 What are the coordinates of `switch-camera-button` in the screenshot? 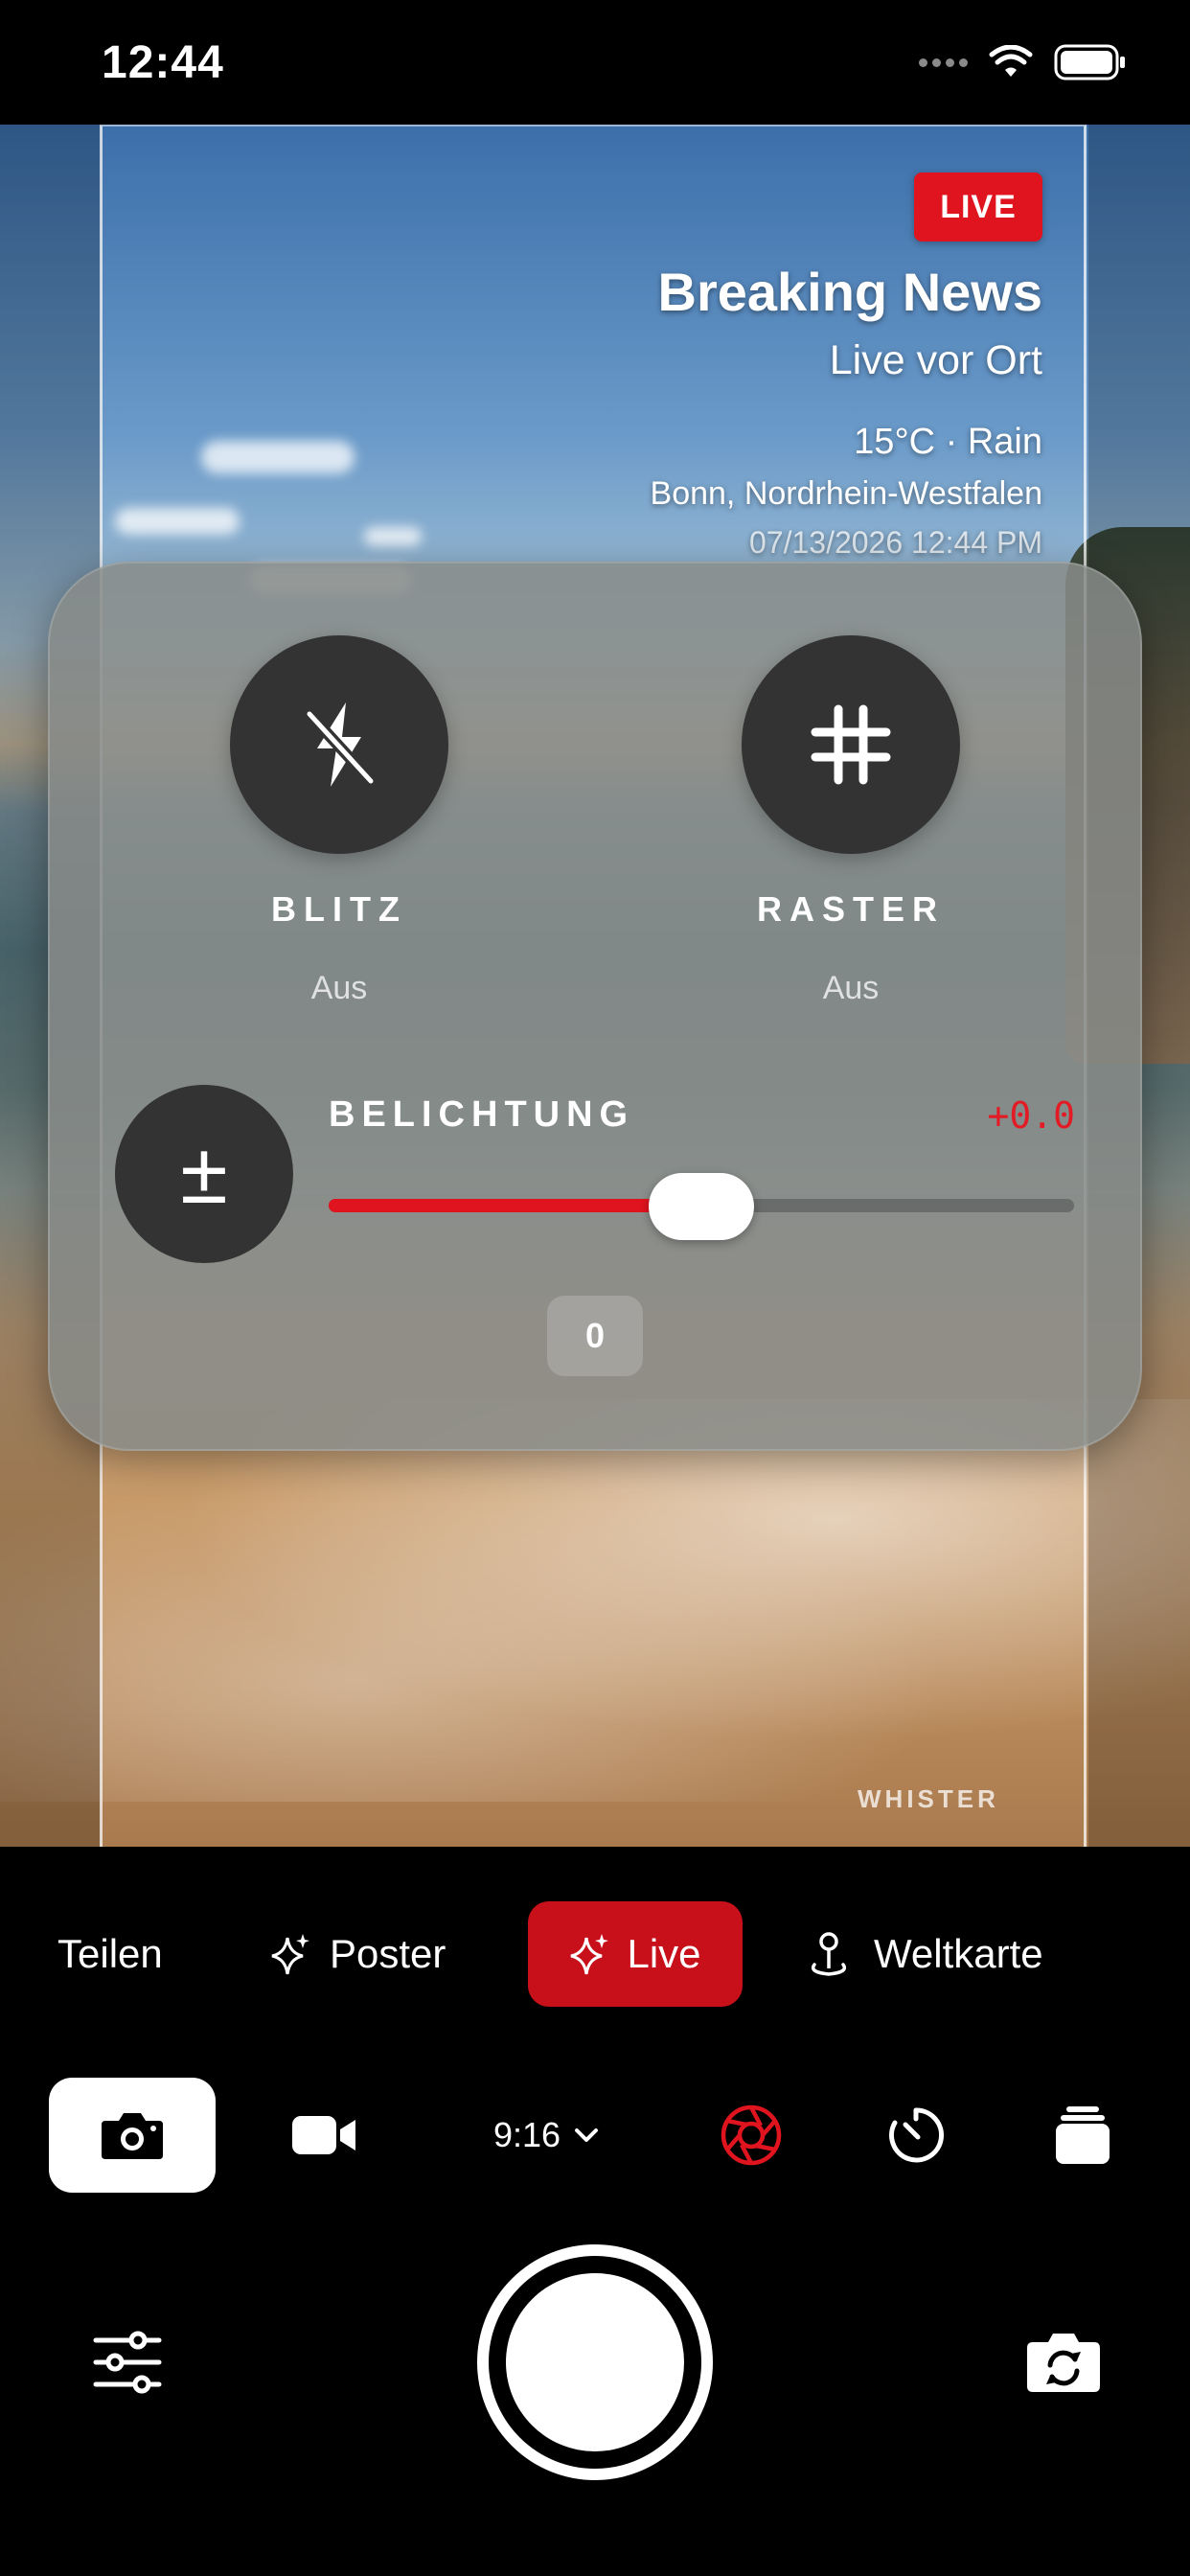 It's located at (1064, 2364).